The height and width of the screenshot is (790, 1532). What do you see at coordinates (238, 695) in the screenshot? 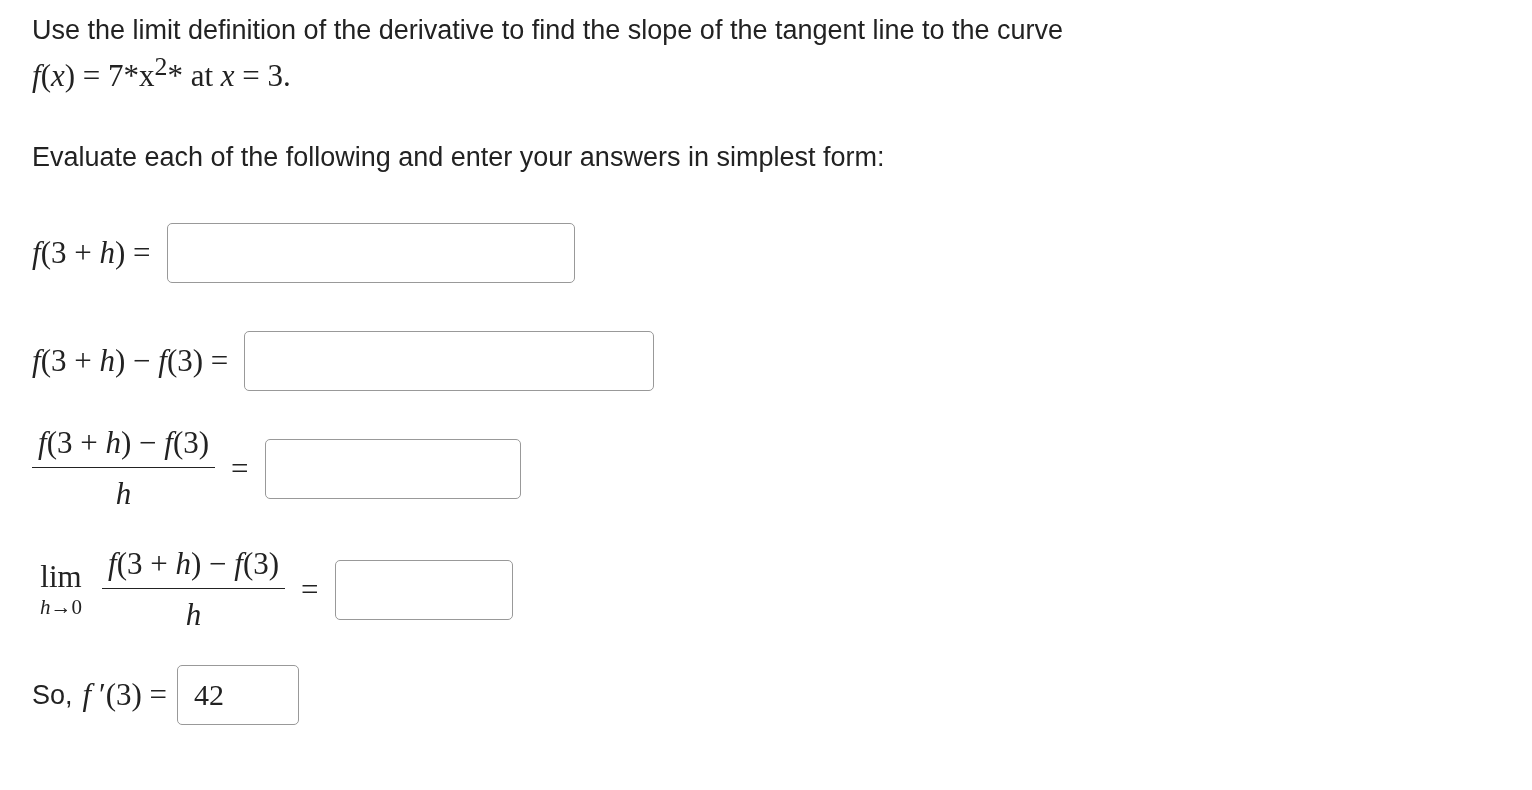
I see `answer-field: 42` at bounding box center [238, 695].